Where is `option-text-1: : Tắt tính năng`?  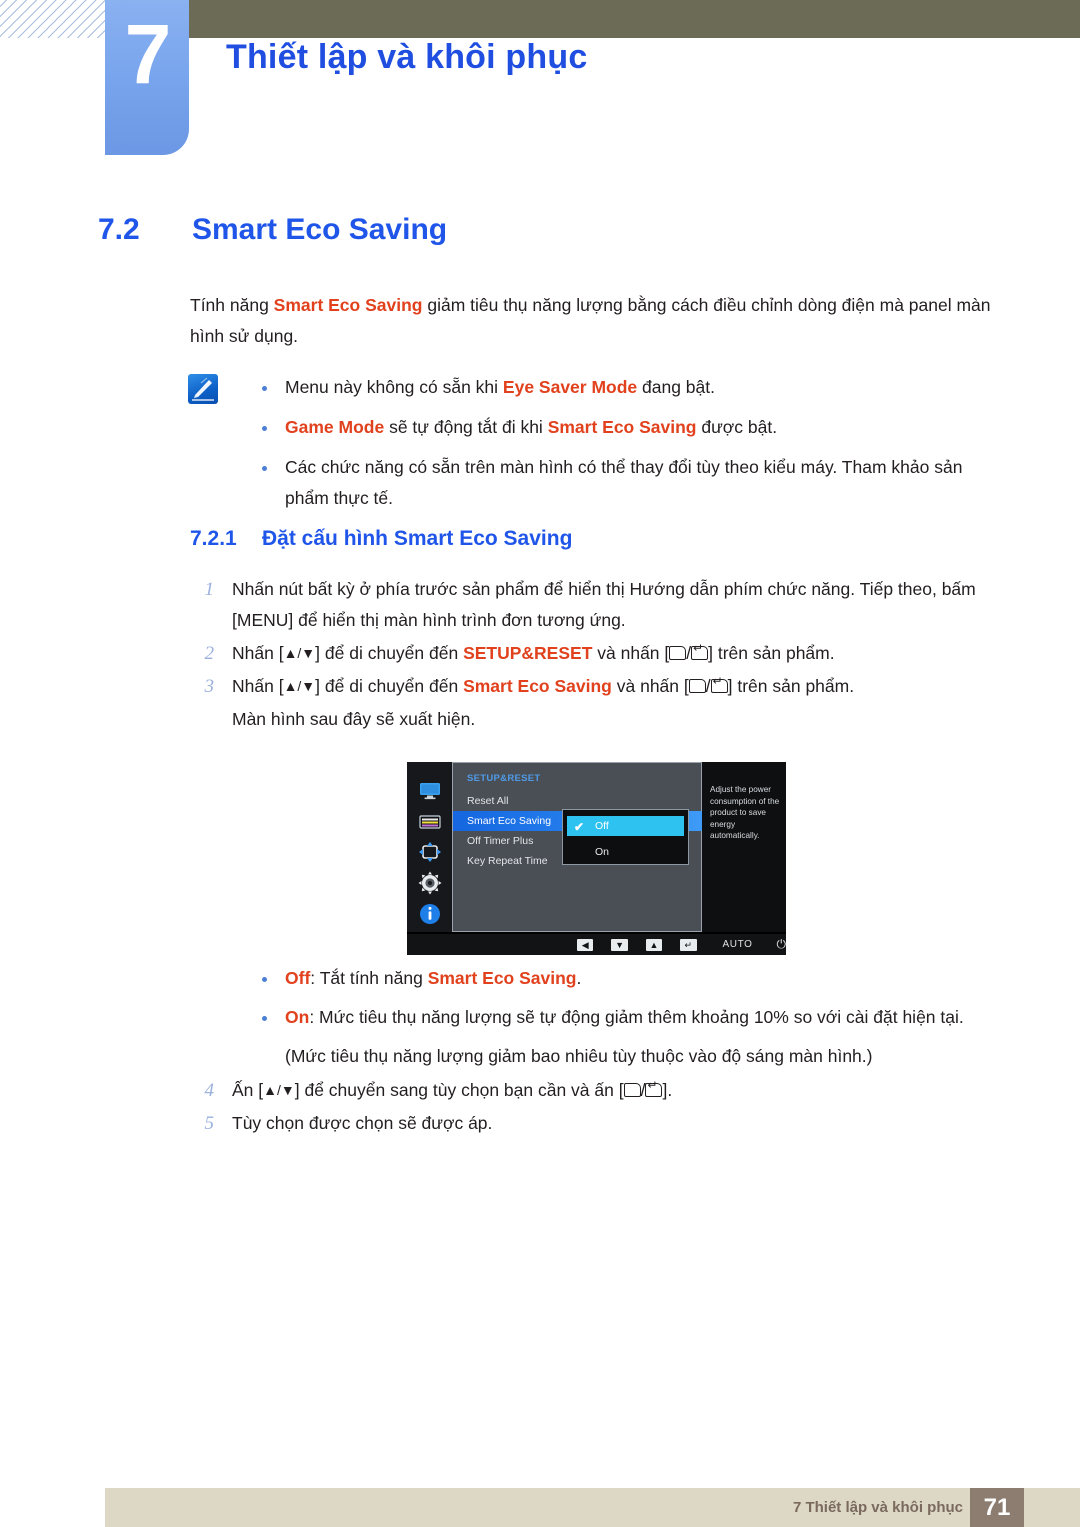
option-text-1: : Tắt tính năng is located at coordinates (369, 978).